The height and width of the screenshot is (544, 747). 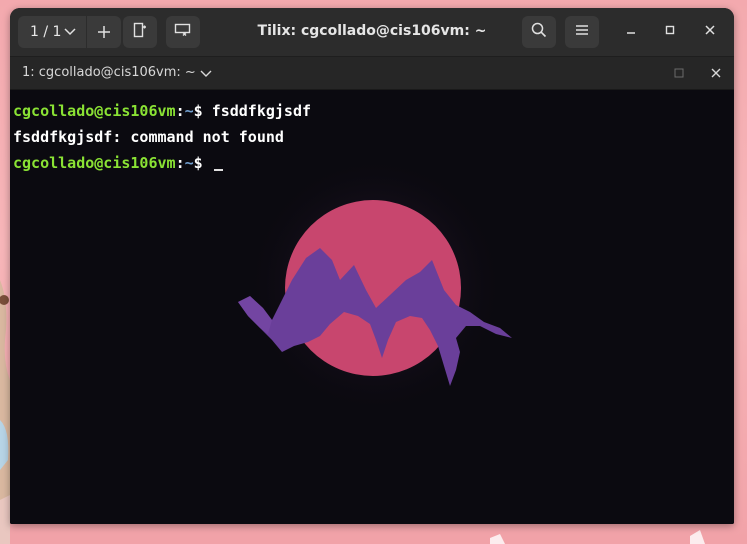 I want to click on session-switcher-button: 1 / 1, so click(x=52, y=32).